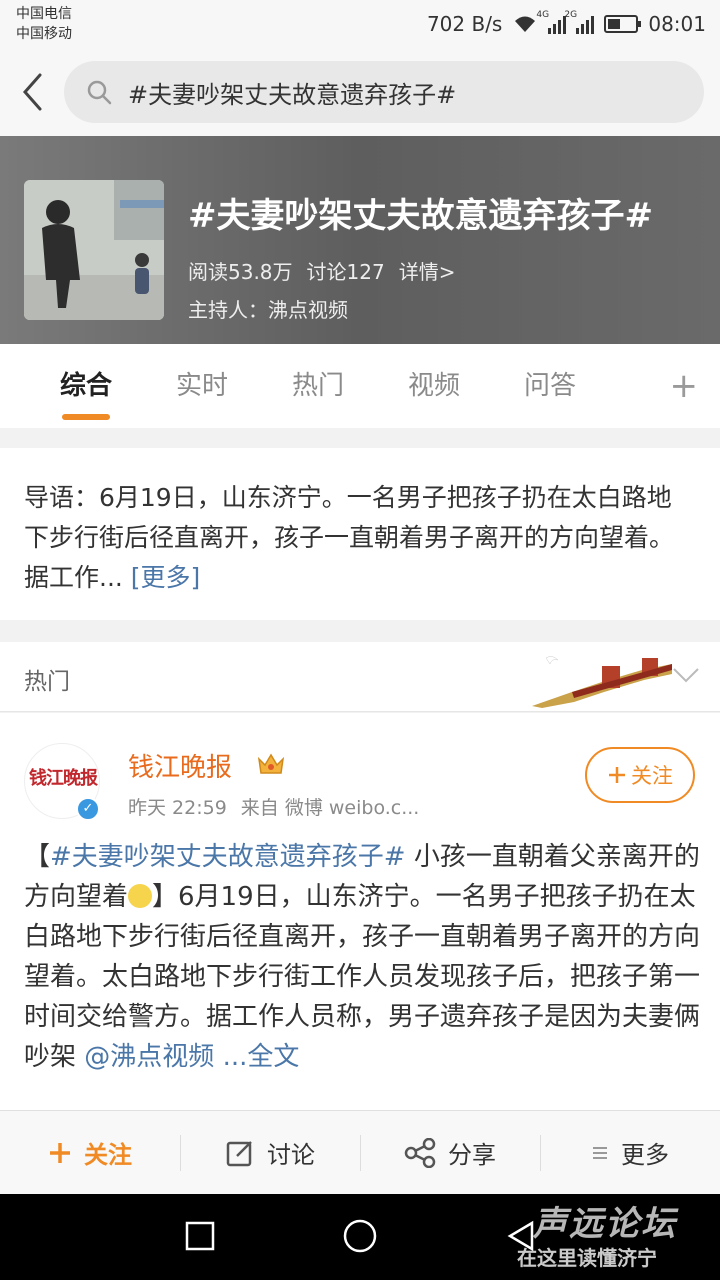 Image resolution: width=720 pixels, height=1280 pixels. What do you see at coordinates (268, 310) in the screenshot?
I see `topic-host: 主持人：沸点视频` at bounding box center [268, 310].